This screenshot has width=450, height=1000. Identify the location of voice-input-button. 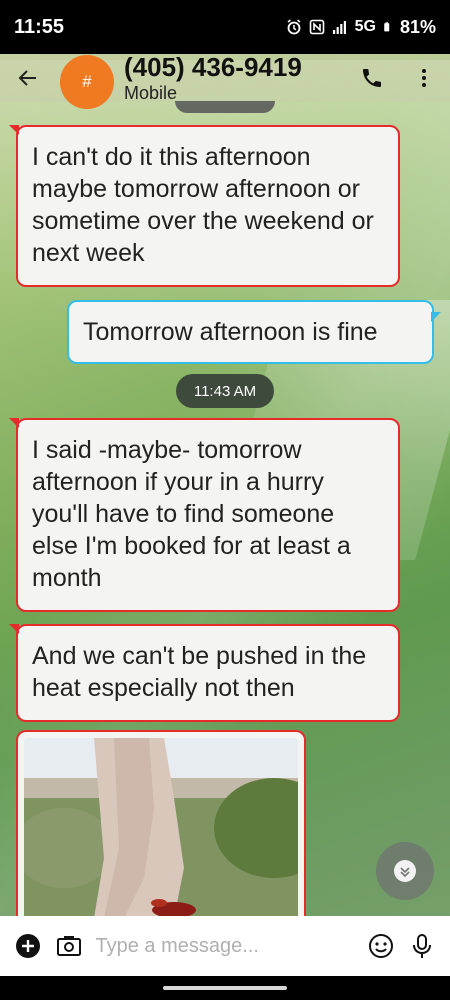
(421, 946).